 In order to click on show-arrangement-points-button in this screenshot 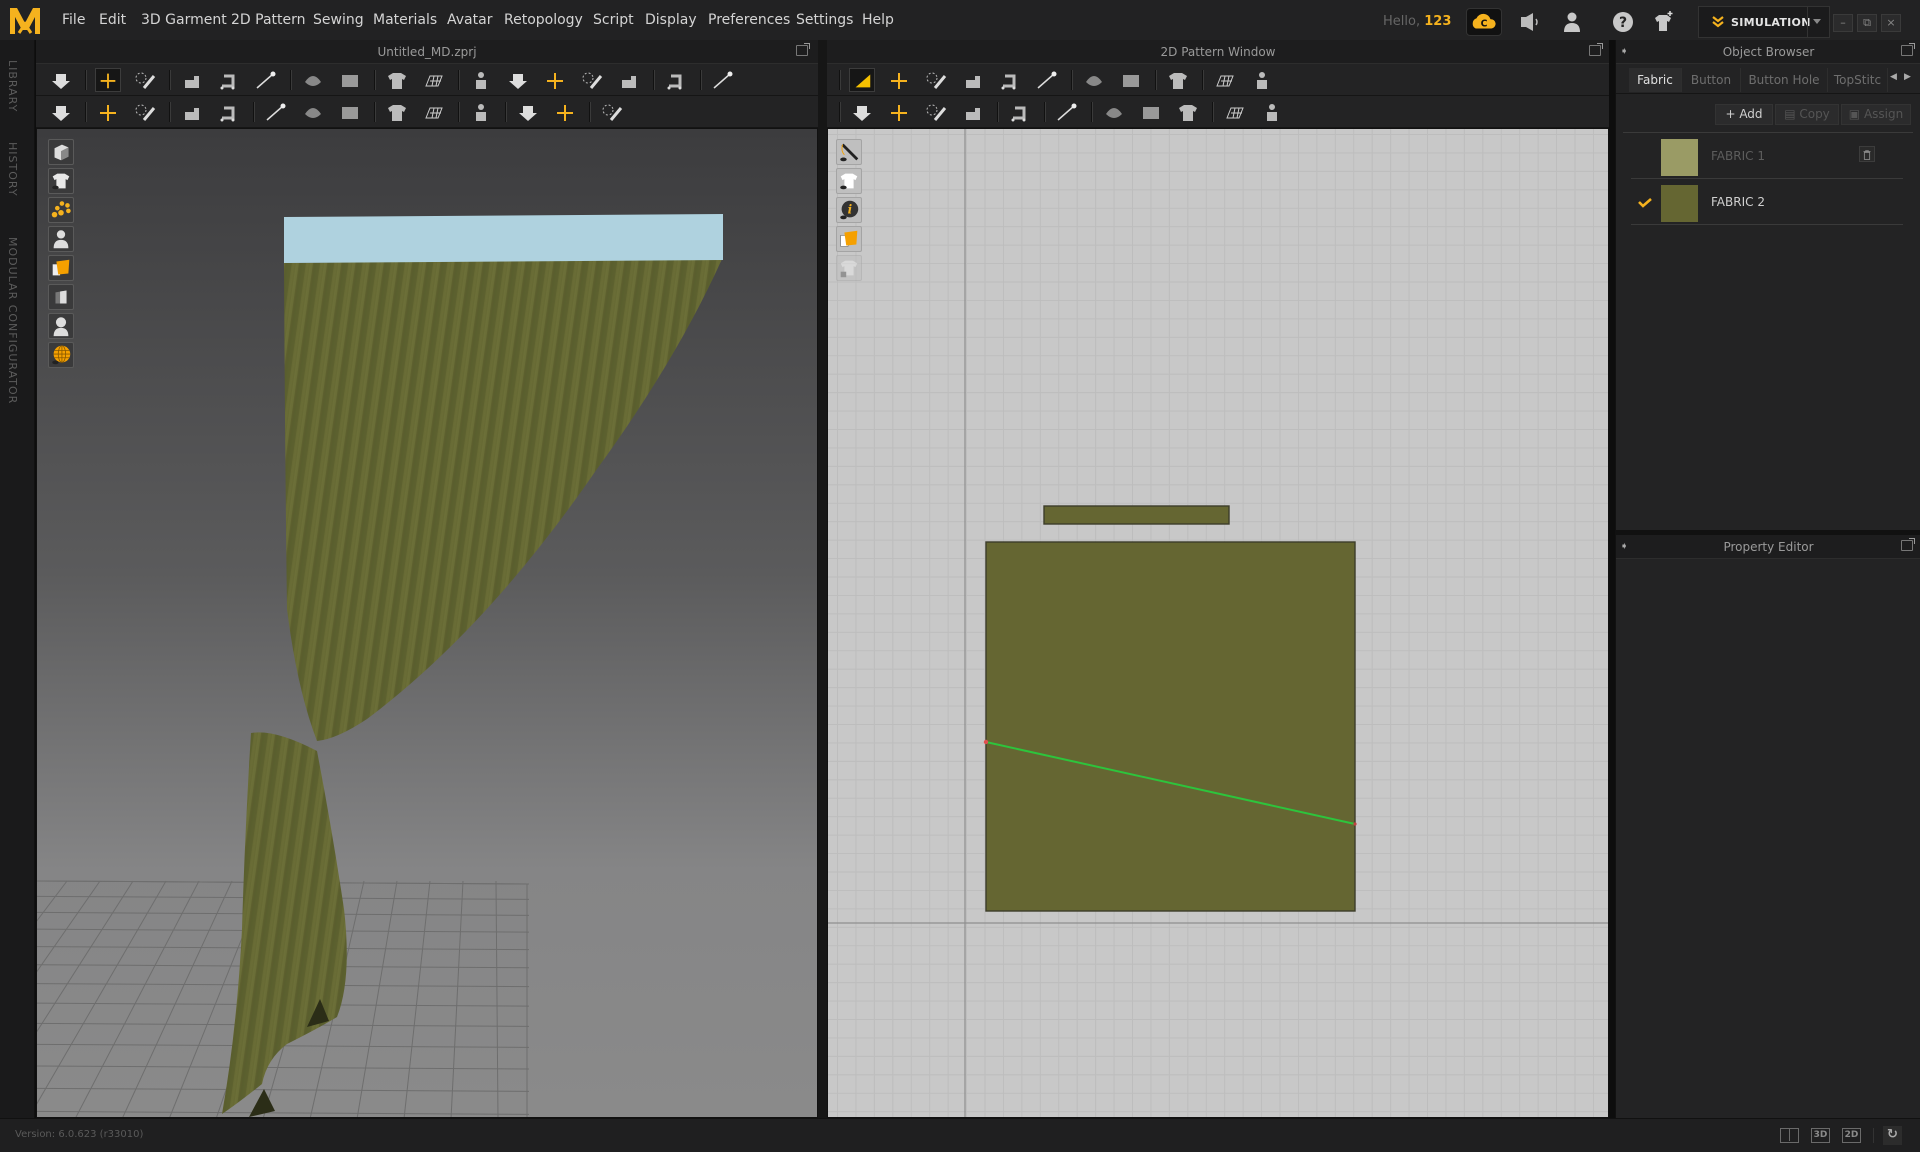, I will do `click(61, 210)`.